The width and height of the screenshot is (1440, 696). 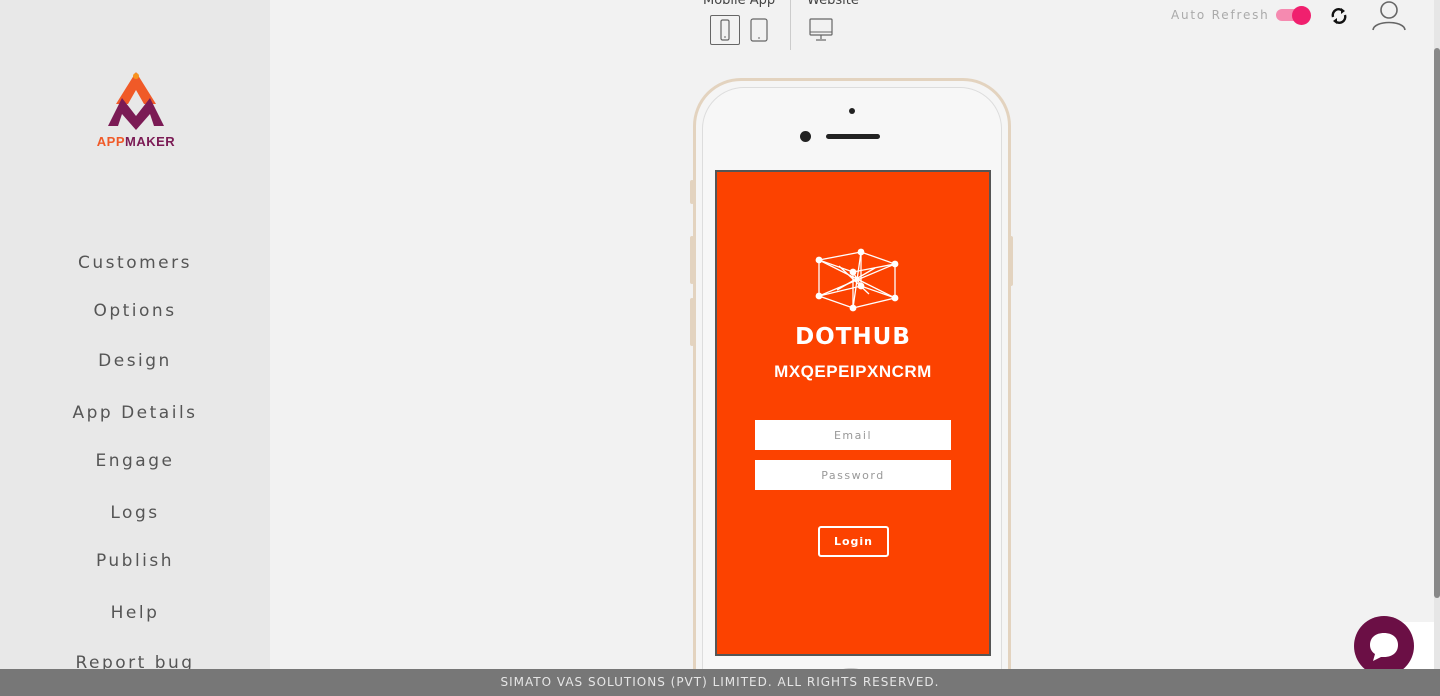 I want to click on tablet-icon, so click(x=759, y=30).